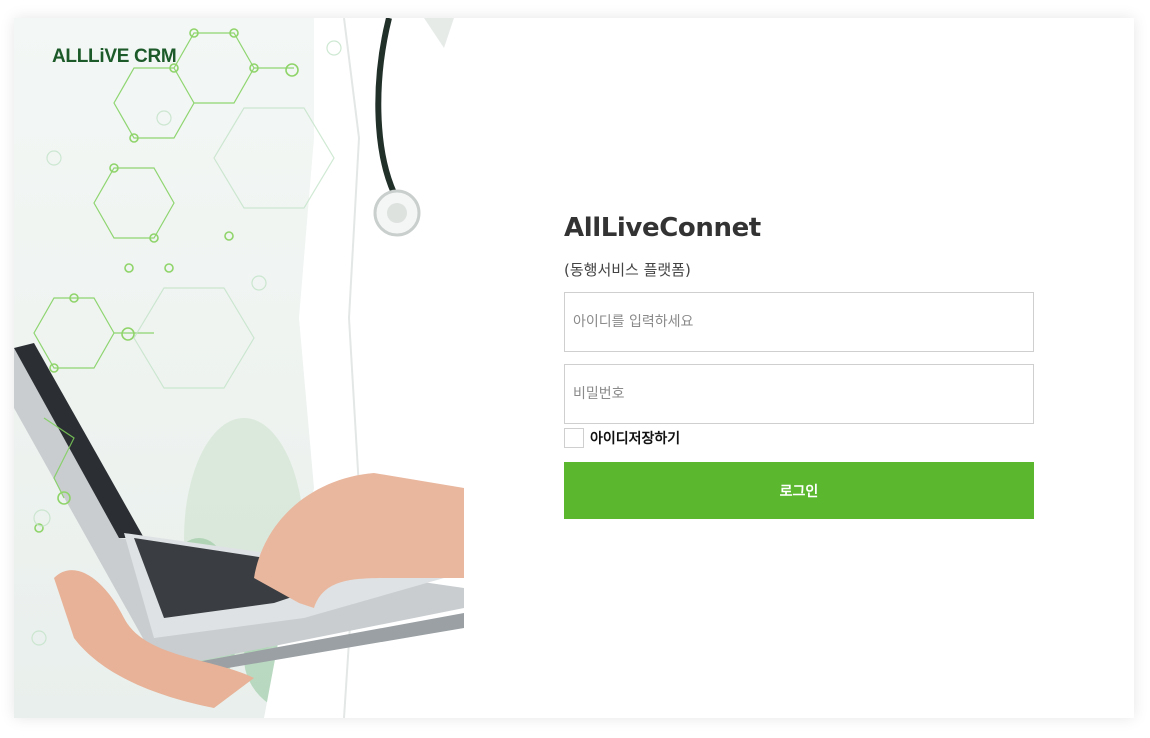  What do you see at coordinates (799, 490) in the screenshot?
I see `login-button: 로그인` at bounding box center [799, 490].